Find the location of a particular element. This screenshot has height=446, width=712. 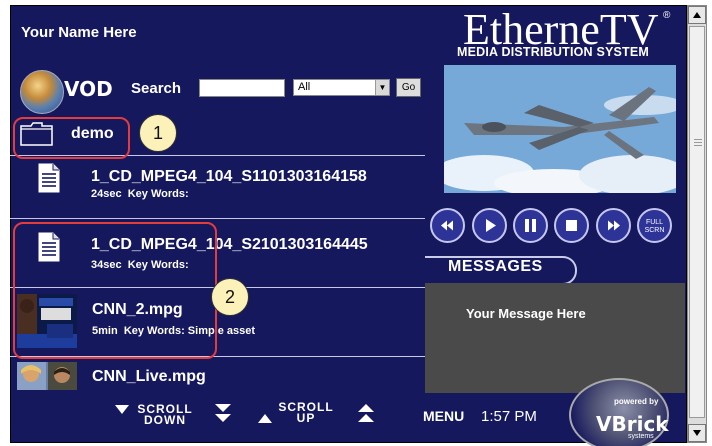

logo-registered-mark: ® is located at coordinates (667, 15).